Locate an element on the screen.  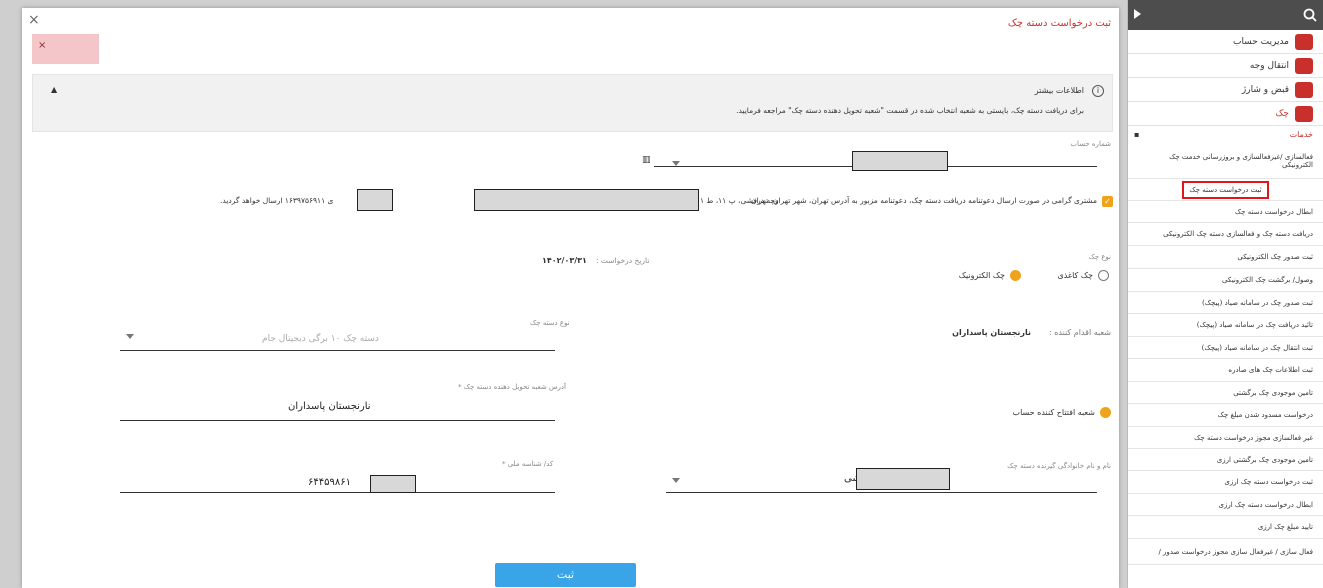
sidebar-menu-item: چک is located at coordinates (1225, 114).